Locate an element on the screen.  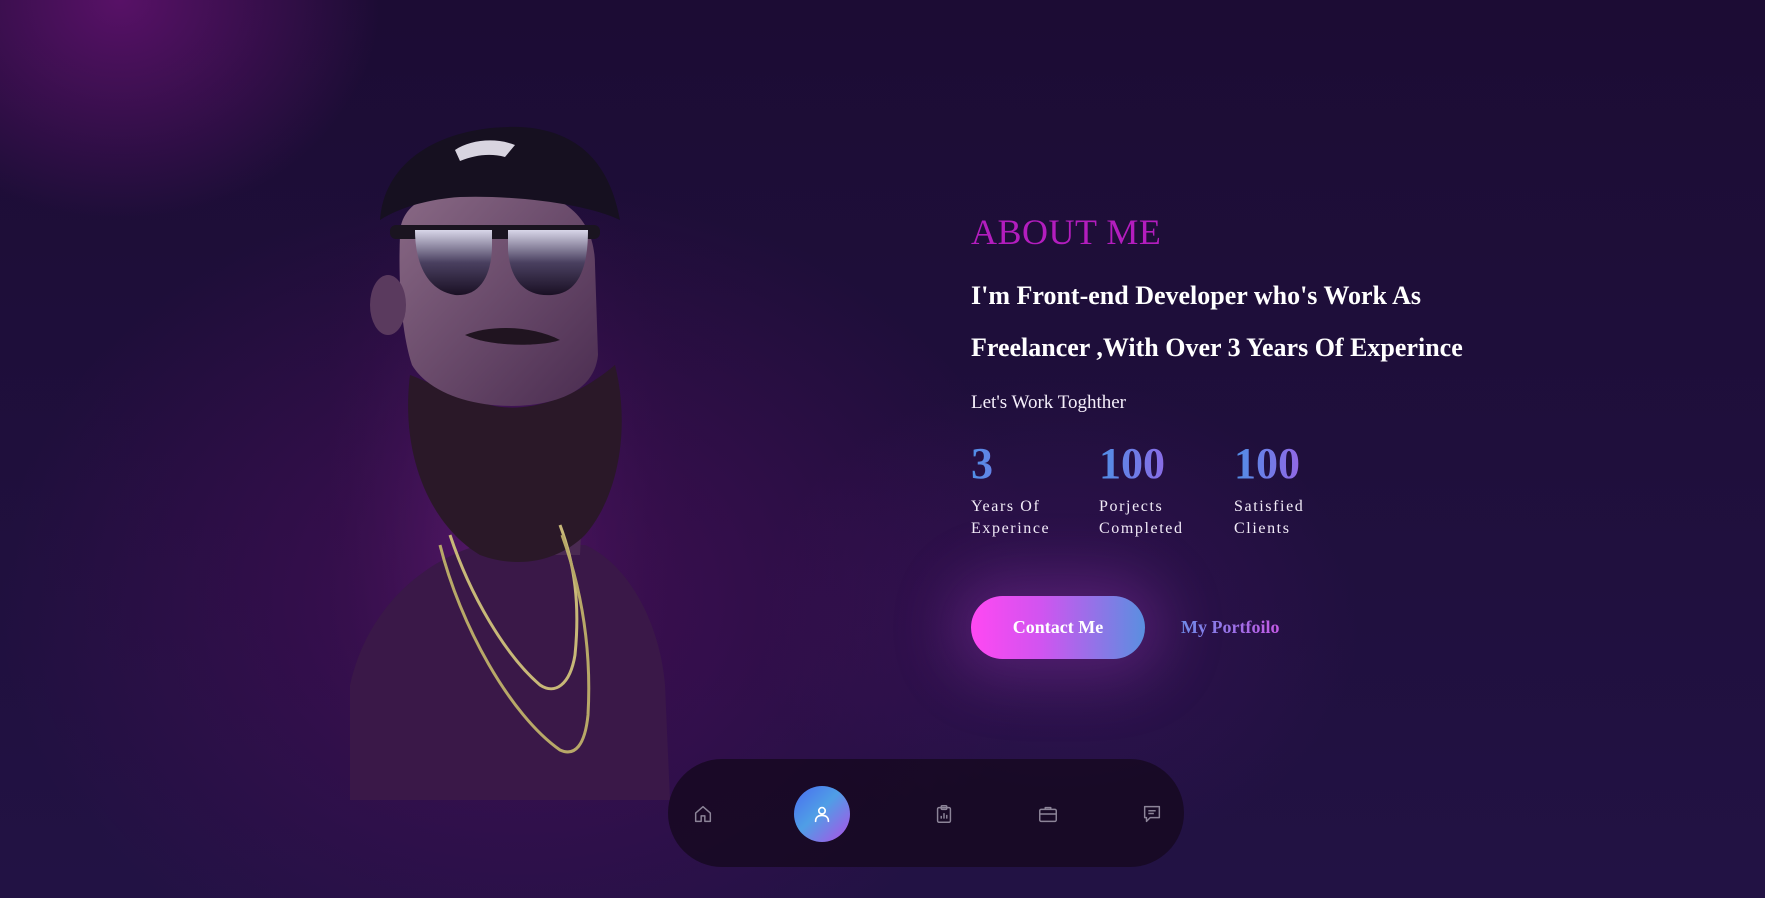
stat-label-line: Satisfied is located at coordinates (1269, 506).